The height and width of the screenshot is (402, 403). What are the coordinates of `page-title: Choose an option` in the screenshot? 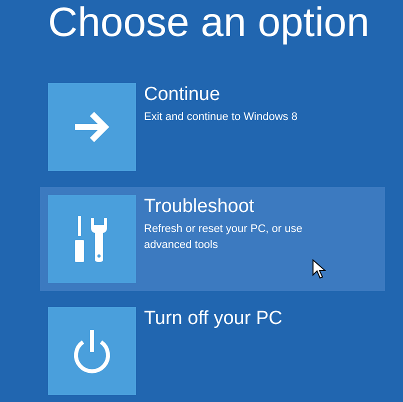 It's located at (208, 23).